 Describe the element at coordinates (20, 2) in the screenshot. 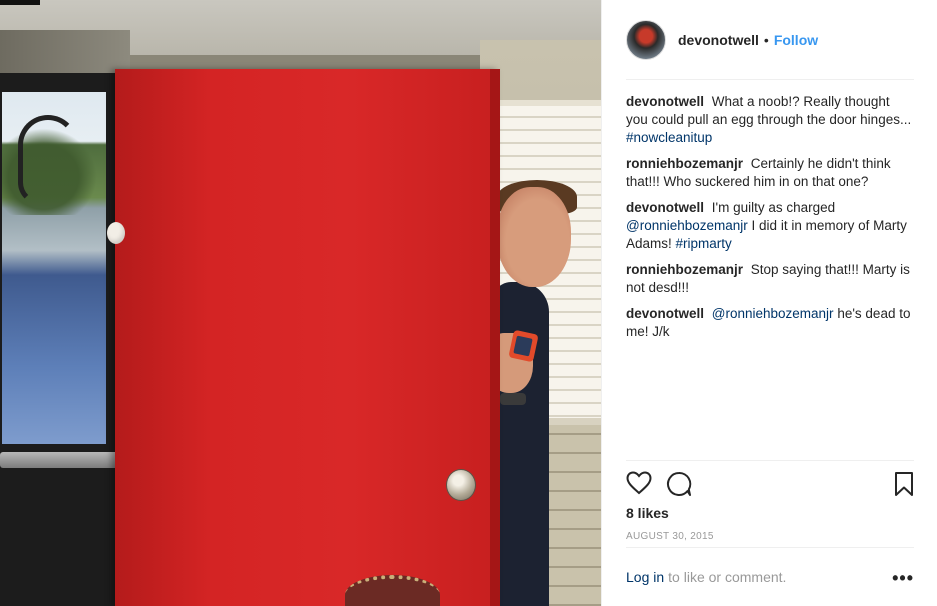

I see `frame-corner` at that location.